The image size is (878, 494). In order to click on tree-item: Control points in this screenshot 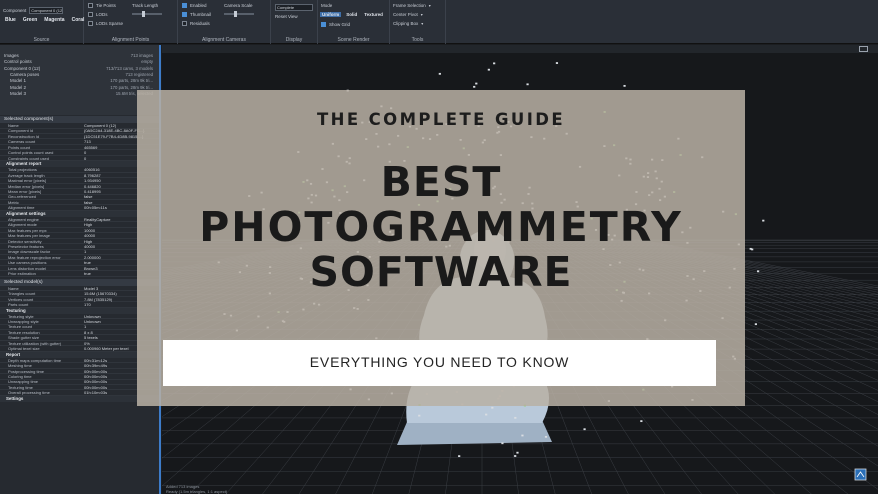, I will do `click(18, 61)`.